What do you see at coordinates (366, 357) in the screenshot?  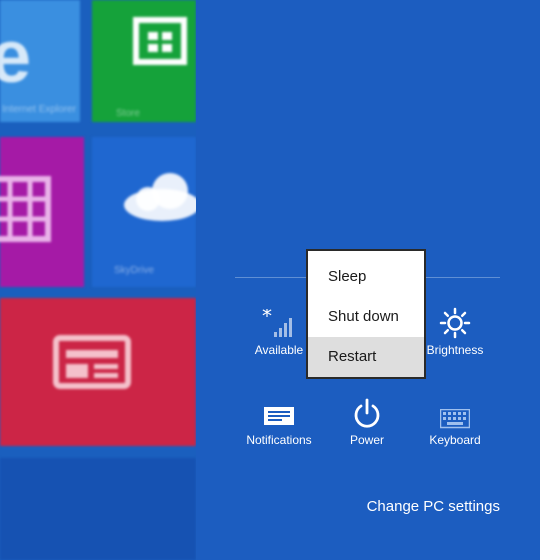 I see `menu-item-restart: Restart` at bounding box center [366, 357].